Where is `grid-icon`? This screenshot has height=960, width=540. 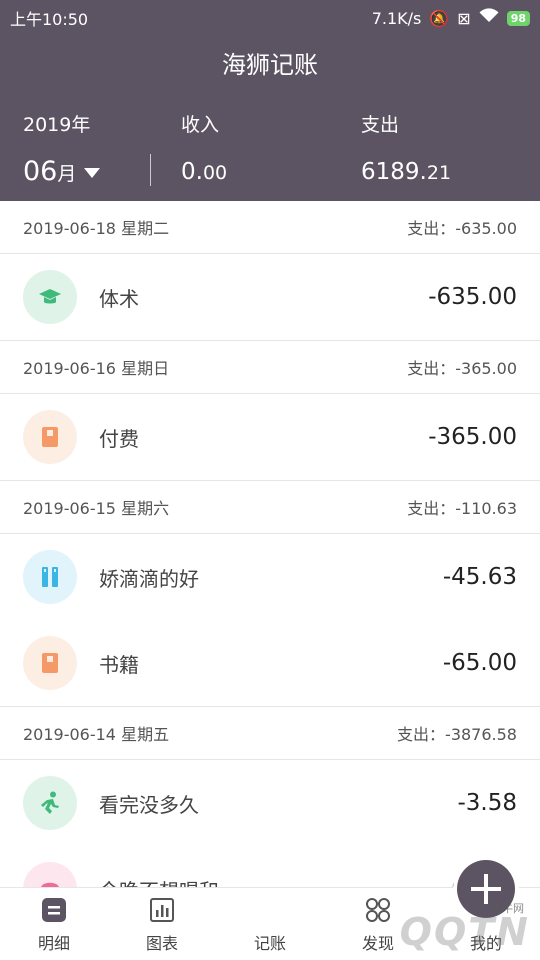
grid-icon is located at coordinates (378, 910).